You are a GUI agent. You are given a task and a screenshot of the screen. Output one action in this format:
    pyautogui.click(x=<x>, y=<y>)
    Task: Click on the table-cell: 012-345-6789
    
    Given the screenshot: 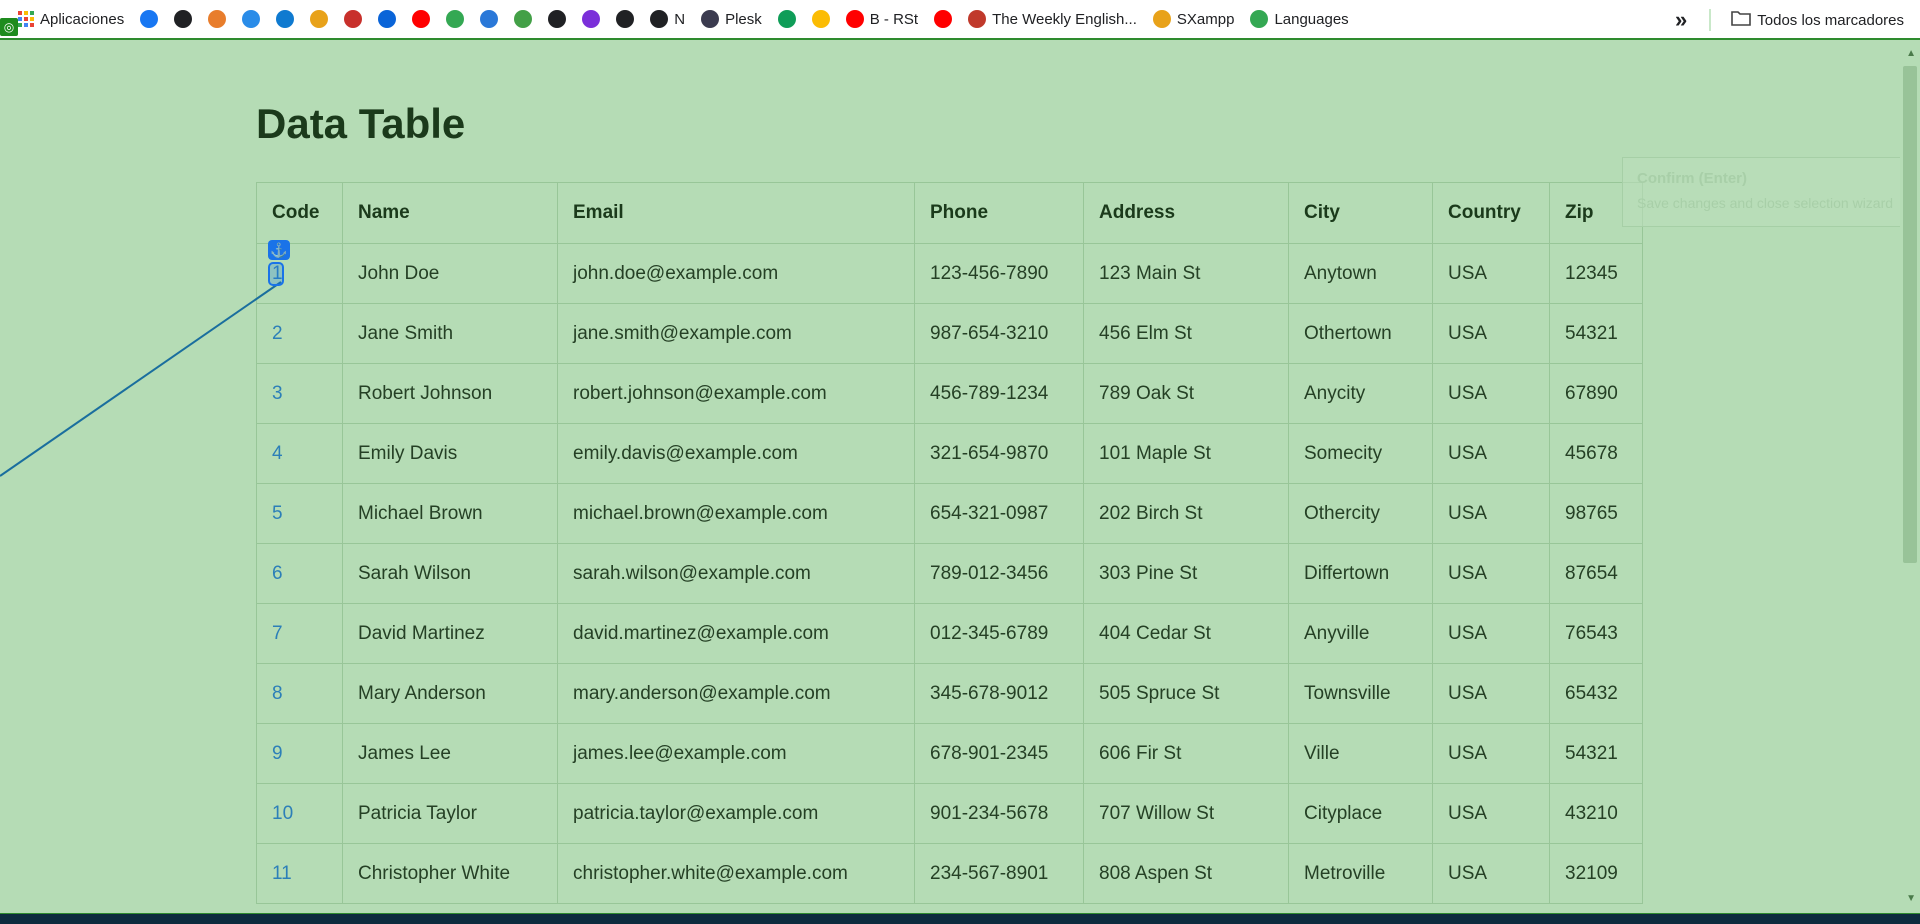 What is the action you would take?
    pyautogui.click(x=999, y=633)
    